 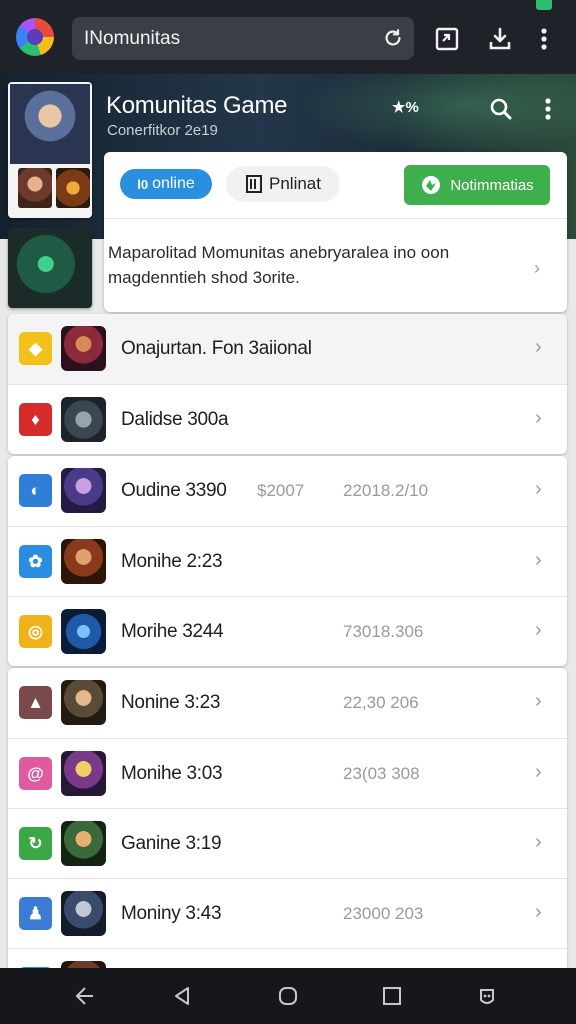 I want to click on assistant-icon, so click(x=487, y=996).